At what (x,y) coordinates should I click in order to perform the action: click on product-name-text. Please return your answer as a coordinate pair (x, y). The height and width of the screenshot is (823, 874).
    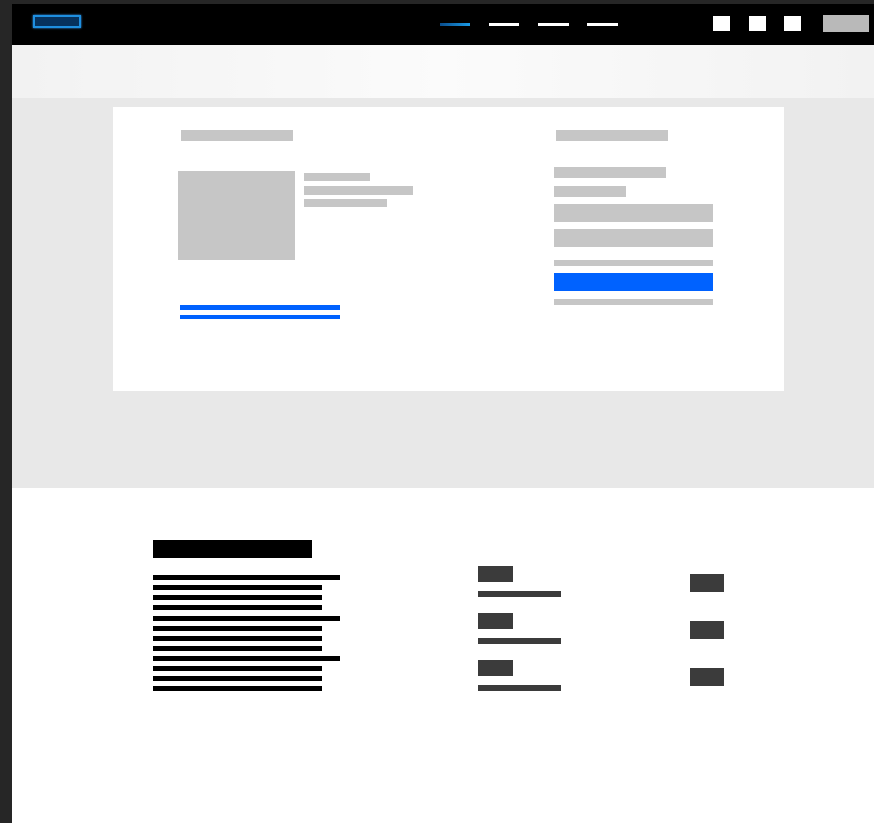
    Looking at the image, I should click on (337, 177).